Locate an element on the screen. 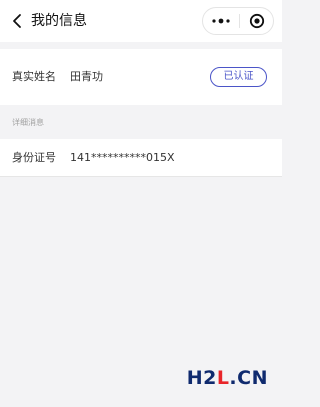  real-name-value: 田青功 is located at coordinates (86, 76).